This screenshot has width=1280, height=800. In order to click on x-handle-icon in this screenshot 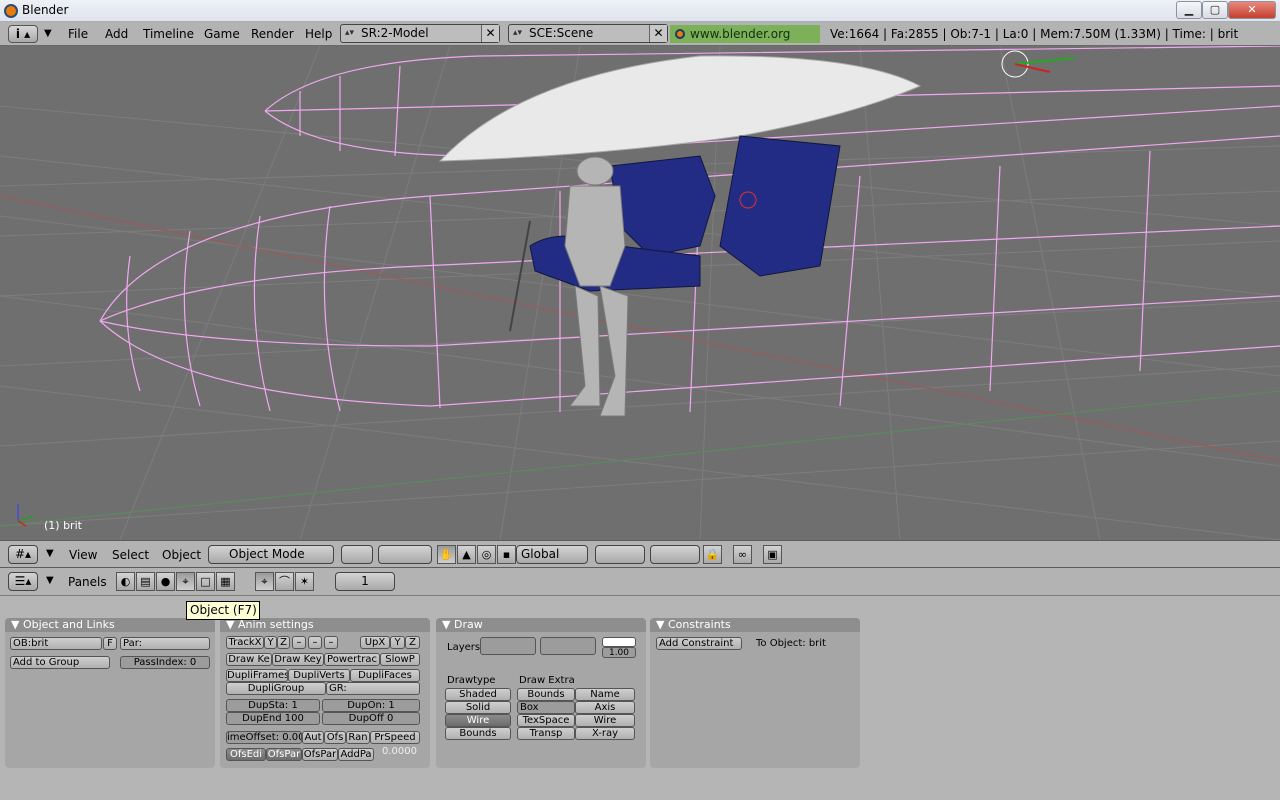, I will do `click(1032, 68)`.